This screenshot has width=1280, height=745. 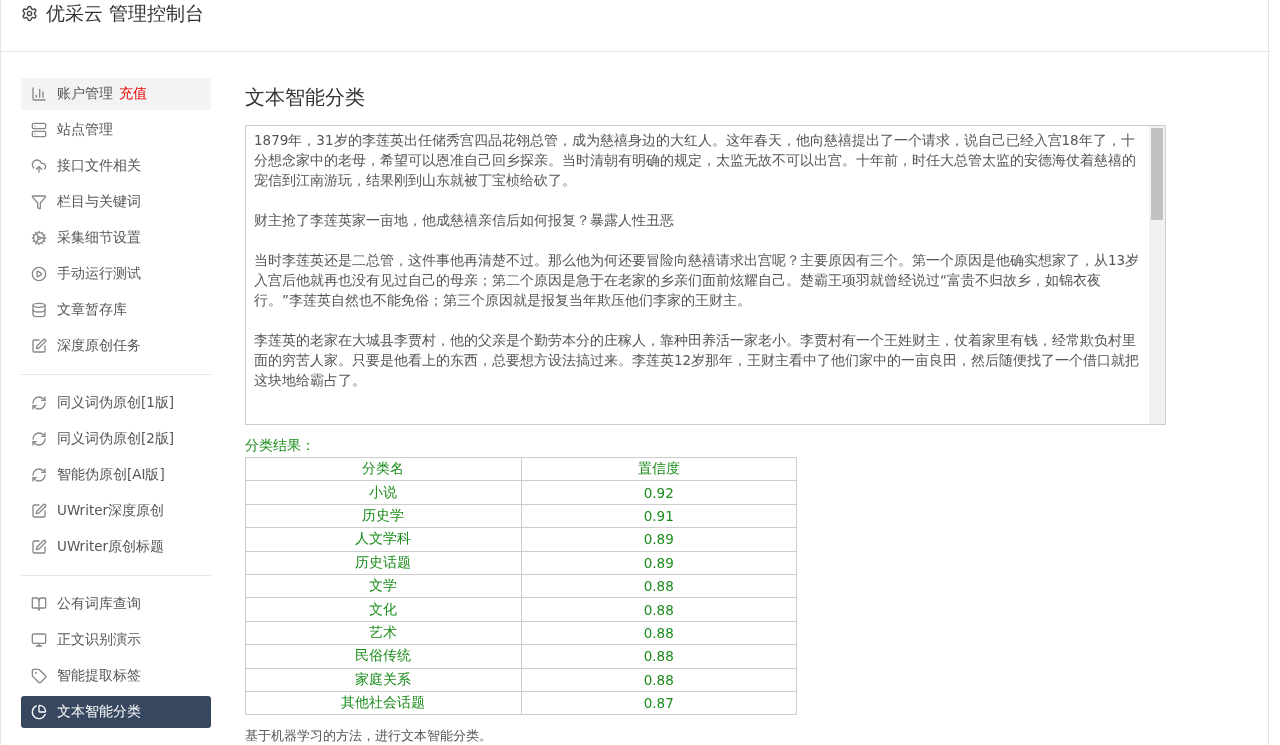 I want to click on cloud-upload-icon, so click(x=39, y=166).